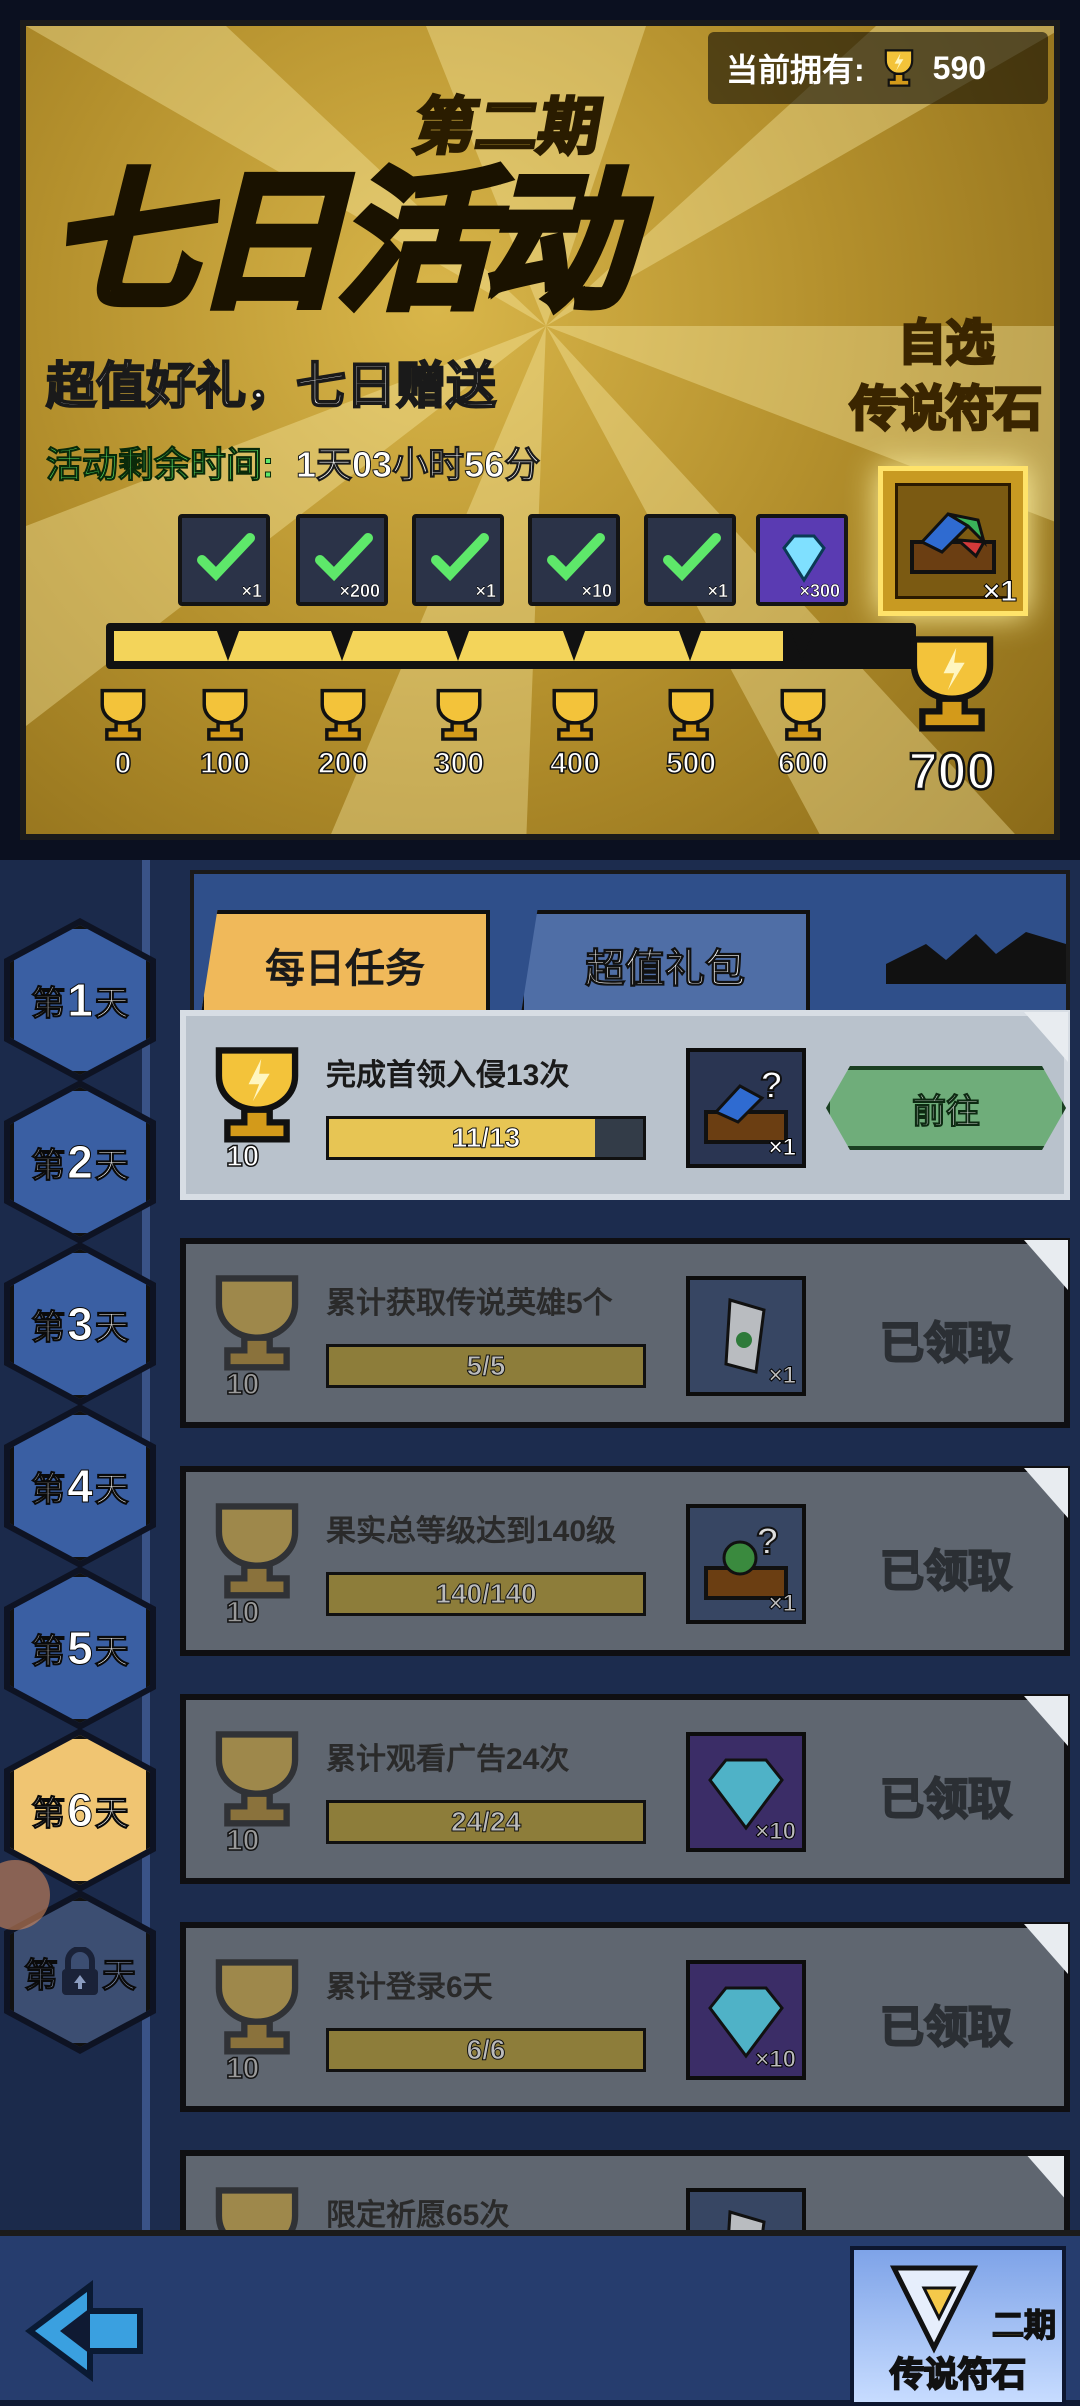 The height and width of the screenshot is (2406, 1080). I want to click on reward-qty: ×300, so click(819, 591).